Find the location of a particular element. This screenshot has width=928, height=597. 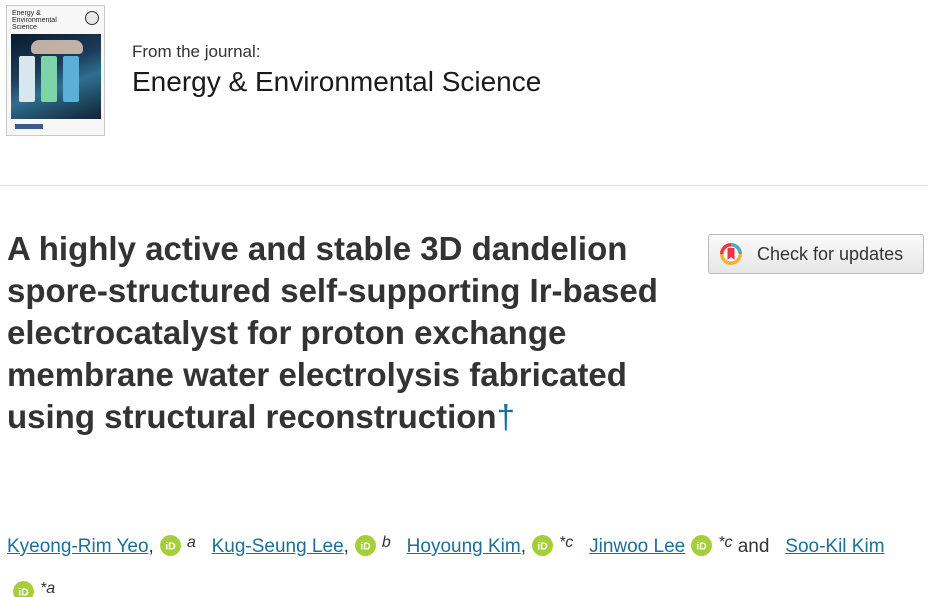

author-item: Jinwoo Lee iD *c and is located at coordinates (679, 545).